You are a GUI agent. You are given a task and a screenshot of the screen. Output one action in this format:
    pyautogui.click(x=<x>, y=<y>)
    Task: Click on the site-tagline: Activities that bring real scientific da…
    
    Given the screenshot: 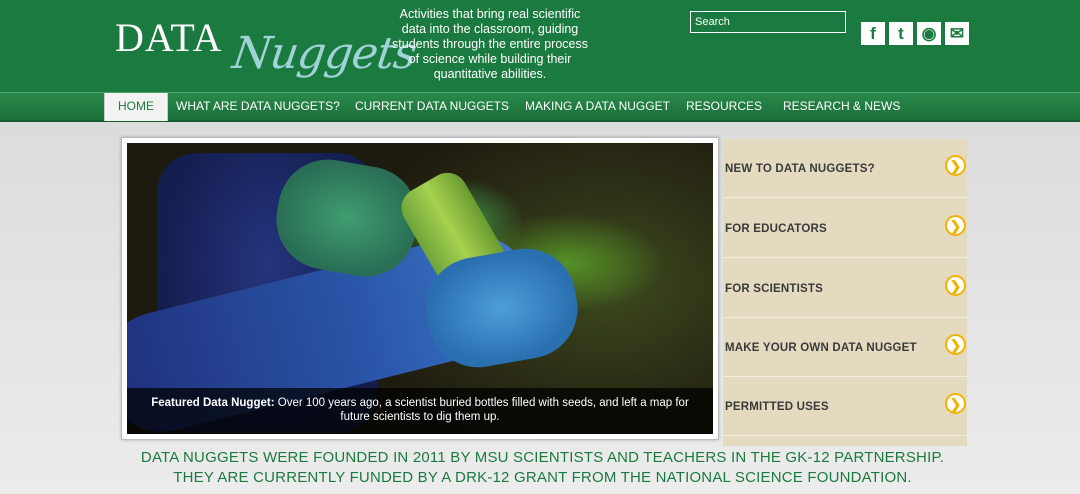 What is the action you would take?
    pyautogui.click(x=490, y=44)
    